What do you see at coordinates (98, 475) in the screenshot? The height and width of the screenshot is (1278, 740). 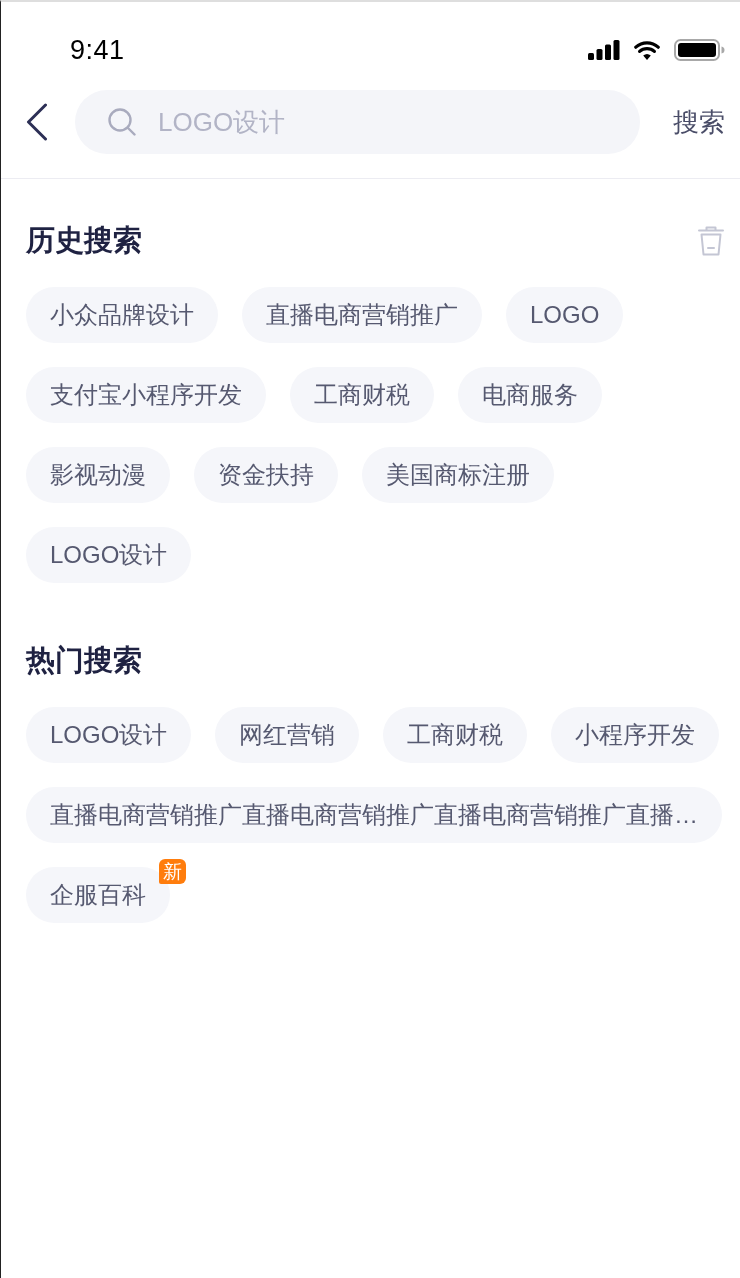 I see `history-tag: 影视动漫` at bounding box center [98, 475].